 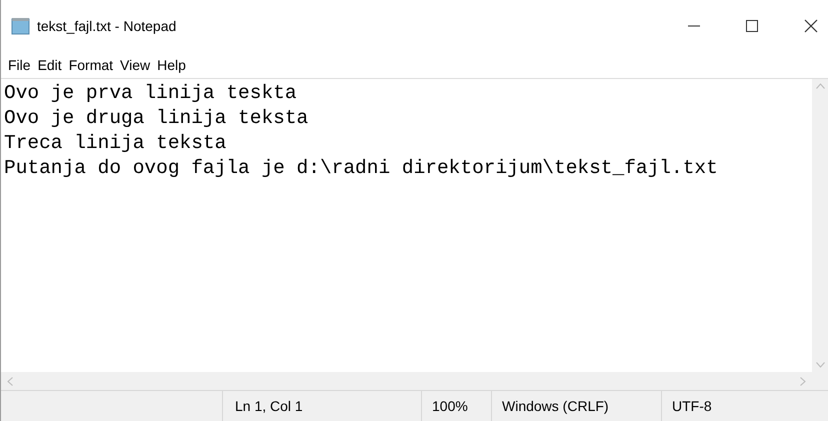 What do you see at coordinates (752, 26) in the screenshot?
I see `maximize-icon` at bounding box center [752, 26].